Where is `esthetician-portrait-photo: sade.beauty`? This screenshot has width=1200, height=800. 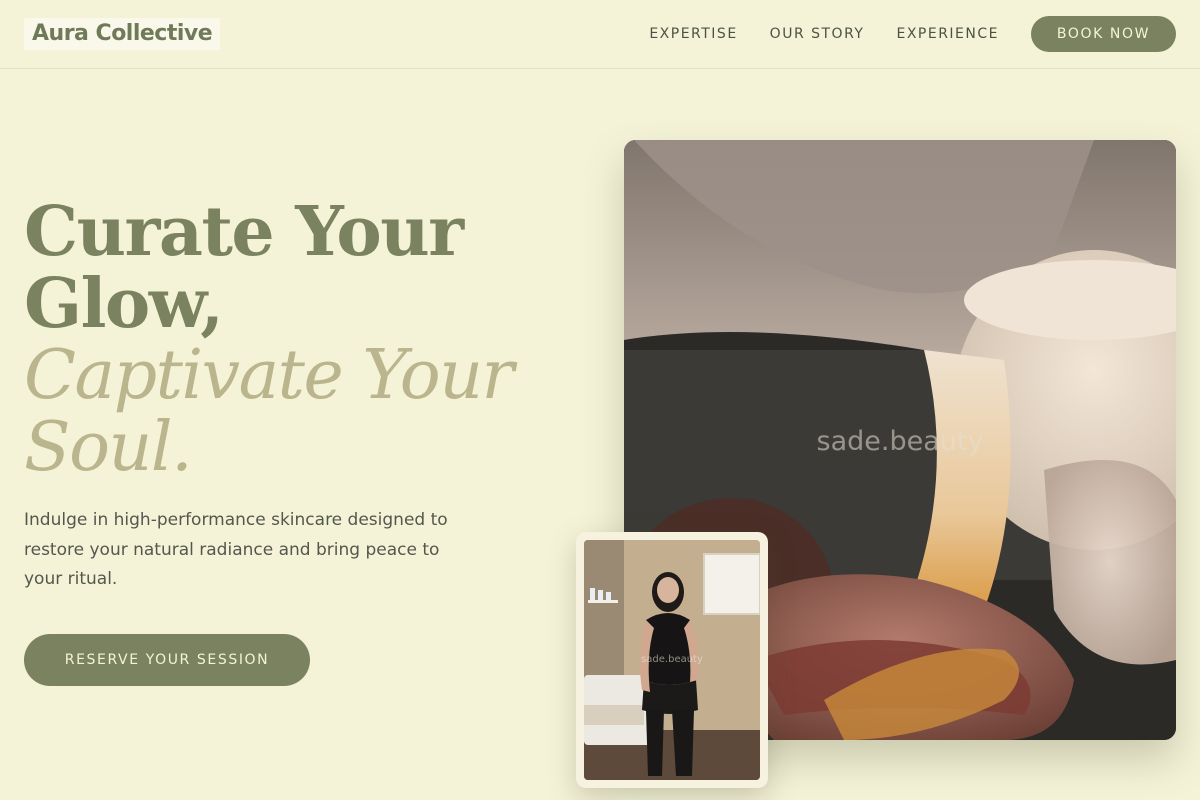
esthetician-portrait-photo: sade.beauty is located at coordinates (672, 660).